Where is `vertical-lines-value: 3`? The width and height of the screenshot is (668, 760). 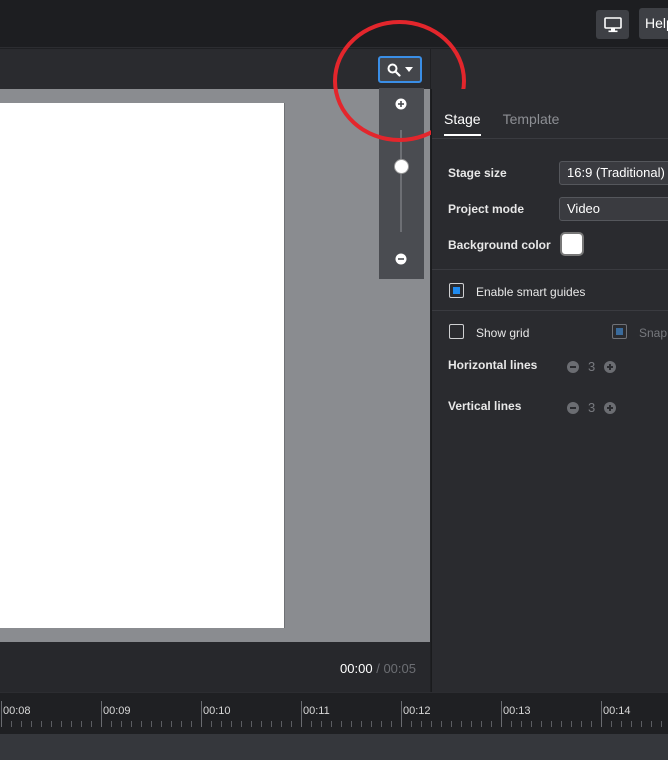 vertical-lines-value: 3 is located at coordinates (592, 407).